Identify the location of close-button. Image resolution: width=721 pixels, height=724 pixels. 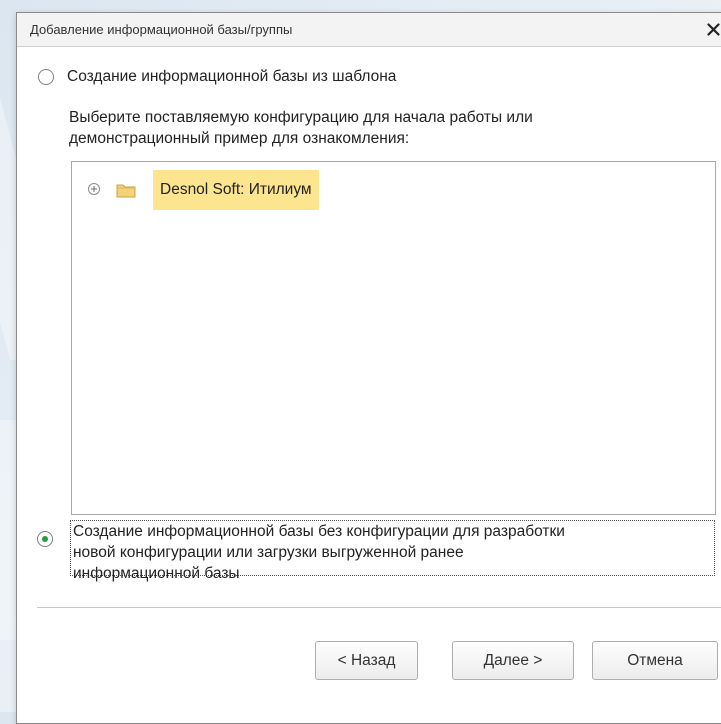
(714, 29).